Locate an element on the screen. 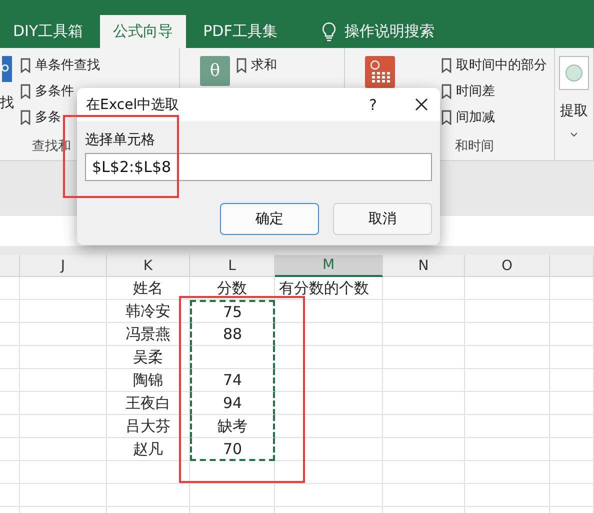  table-cell: 韩冷安 is located at coordinates (148, 311).